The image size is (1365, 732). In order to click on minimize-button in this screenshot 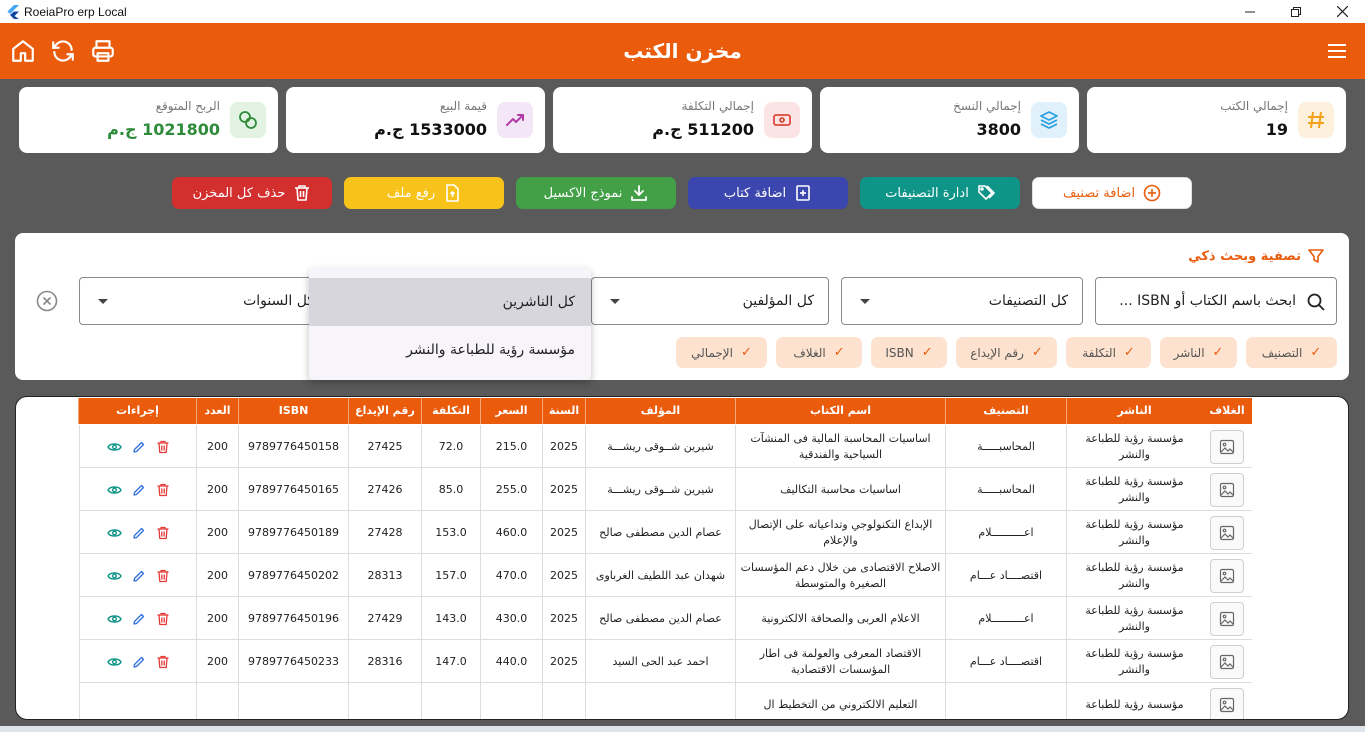, I will do `click(1250, 11)`.